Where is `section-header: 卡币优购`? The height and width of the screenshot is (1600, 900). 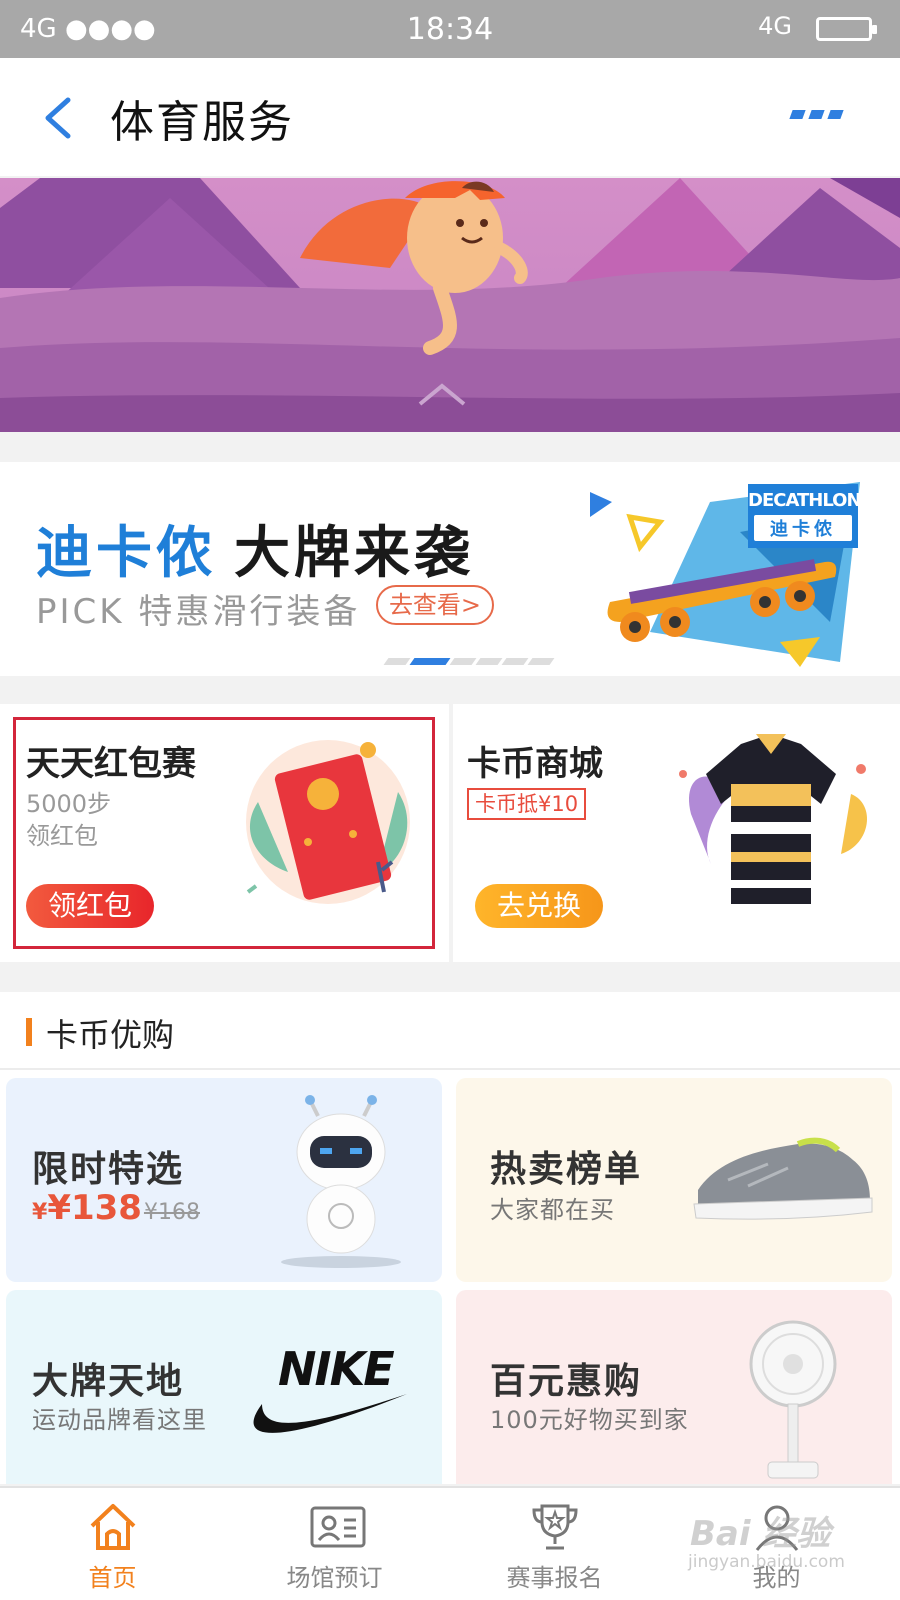 section-header: 卡币优购 is located at coordinates (450, 1031).